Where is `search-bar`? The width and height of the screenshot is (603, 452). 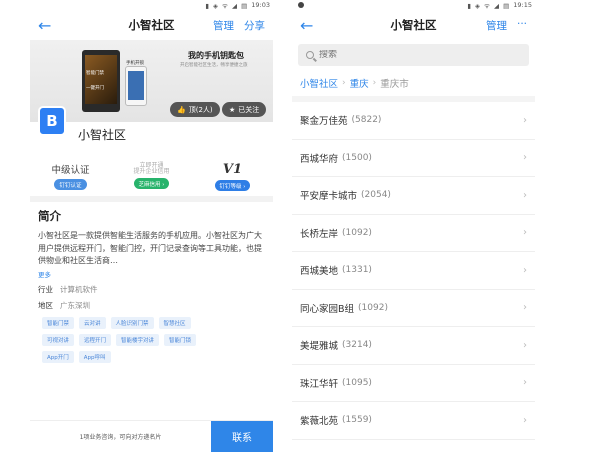 search-bar is located at coordinates (413, 55).